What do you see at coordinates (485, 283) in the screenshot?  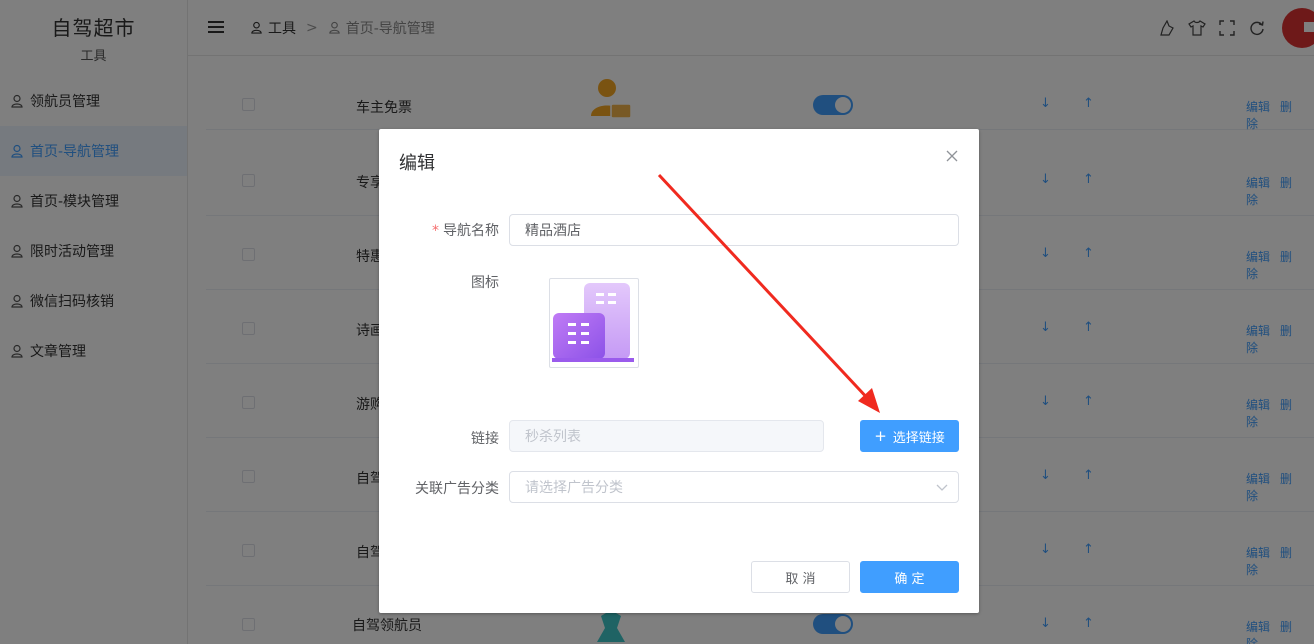 I see `icon-label: 图标` at bounding box center [485, 283].